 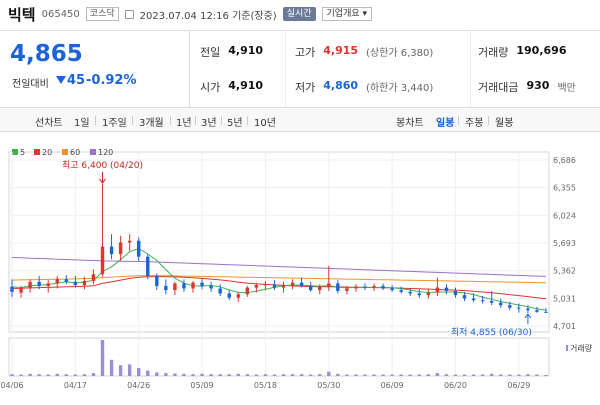 I want to click on tab-period-10y: 10년, so click(x=265, y=121).